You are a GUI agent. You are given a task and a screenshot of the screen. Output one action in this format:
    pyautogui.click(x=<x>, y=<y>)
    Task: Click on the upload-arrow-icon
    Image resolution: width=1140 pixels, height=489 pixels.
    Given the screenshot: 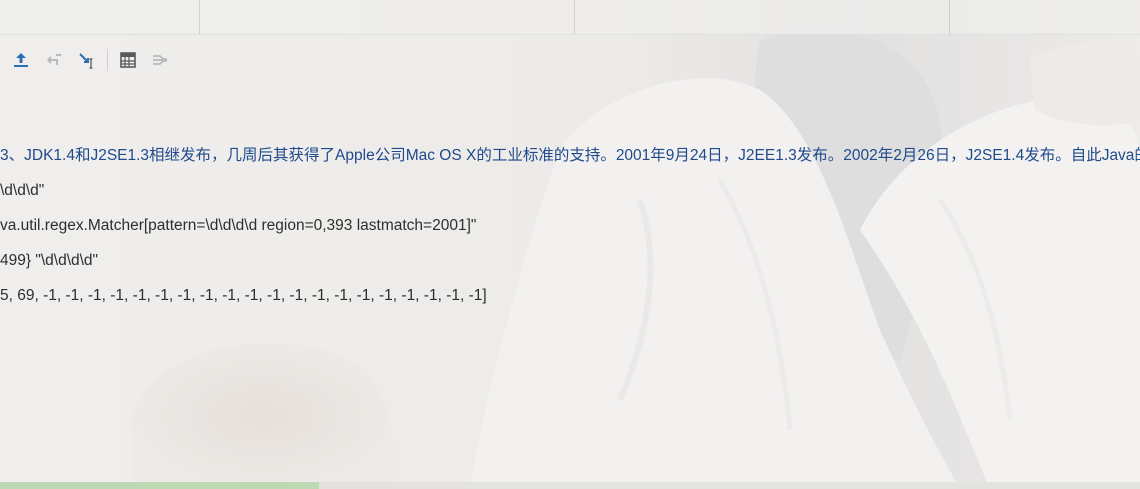 What is the action you would take?
    pyautogui.click(x=21, y=60)
    